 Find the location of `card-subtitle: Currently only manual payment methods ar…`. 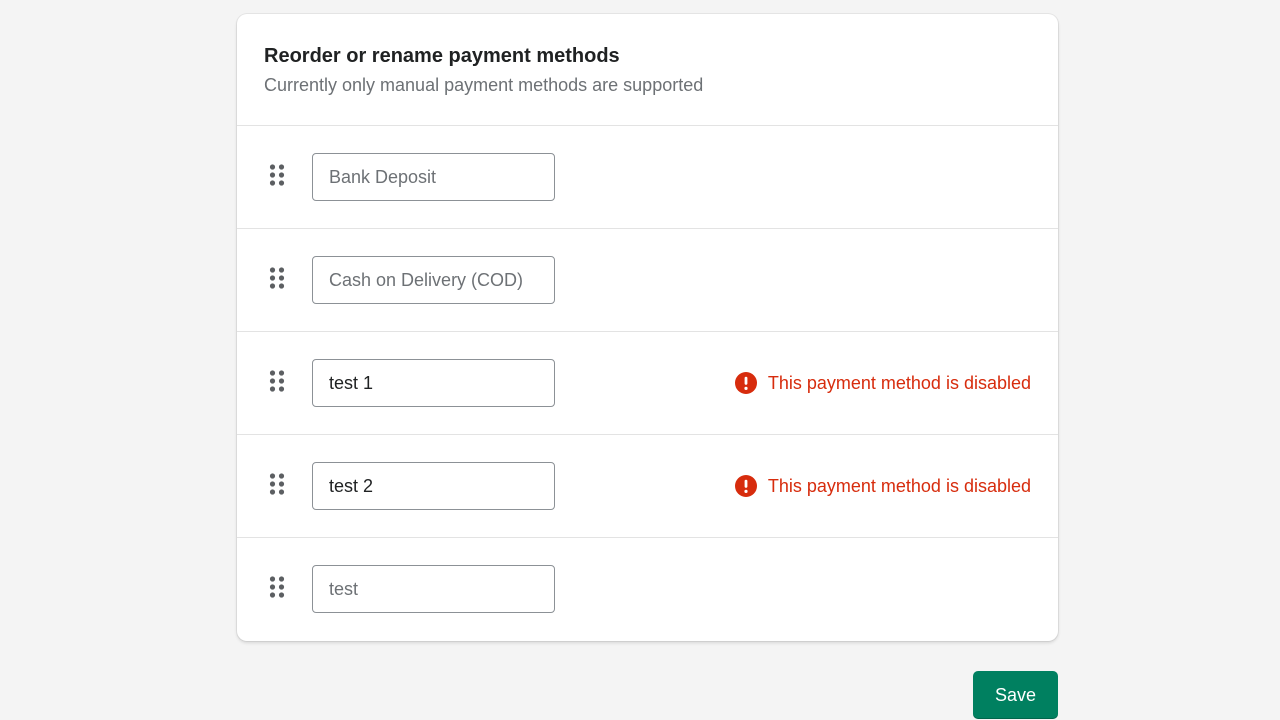

card-subtitle: Currently only manual payment methods ar… is located at coordinates (484, 85).